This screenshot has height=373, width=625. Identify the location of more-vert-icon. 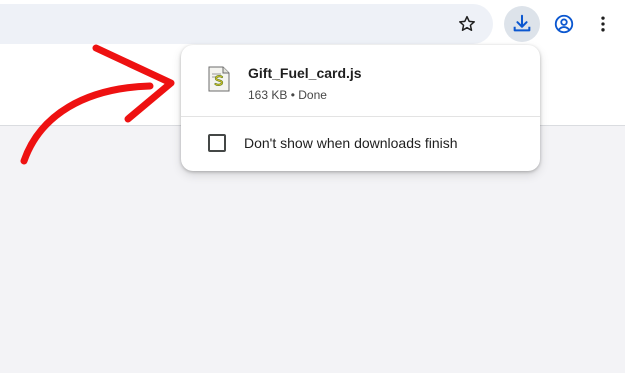
(603, 24).